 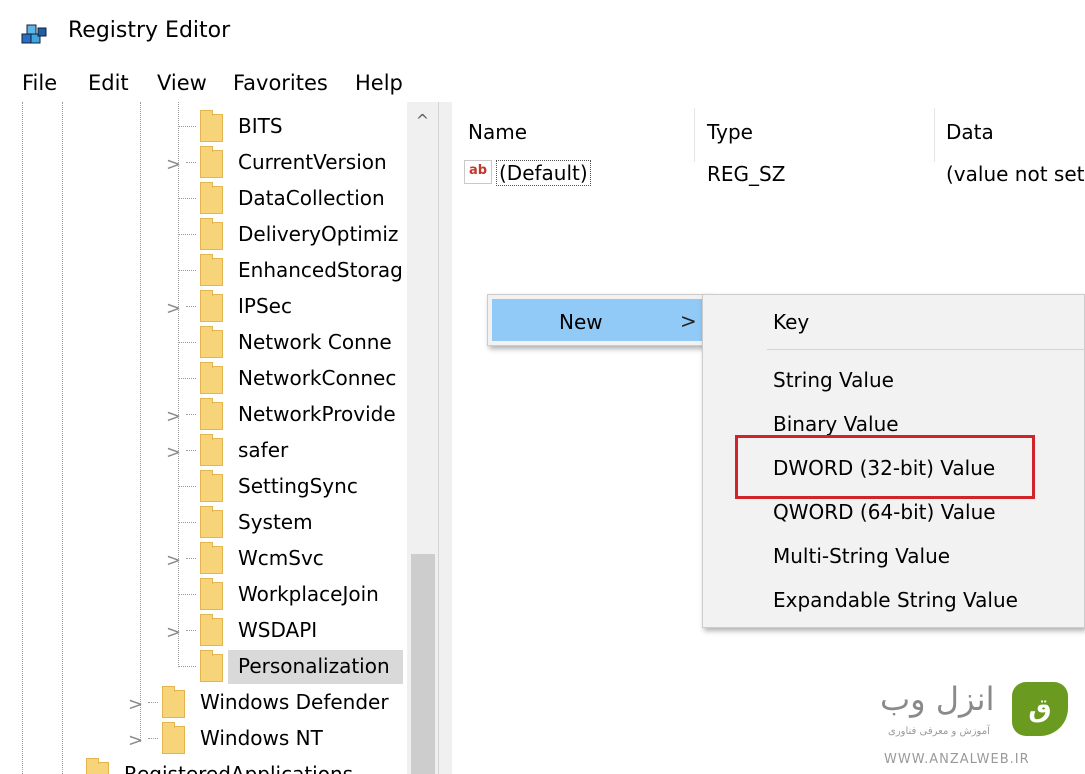 I want to click on tree-item-label: safer, so click(x=263, y=450).